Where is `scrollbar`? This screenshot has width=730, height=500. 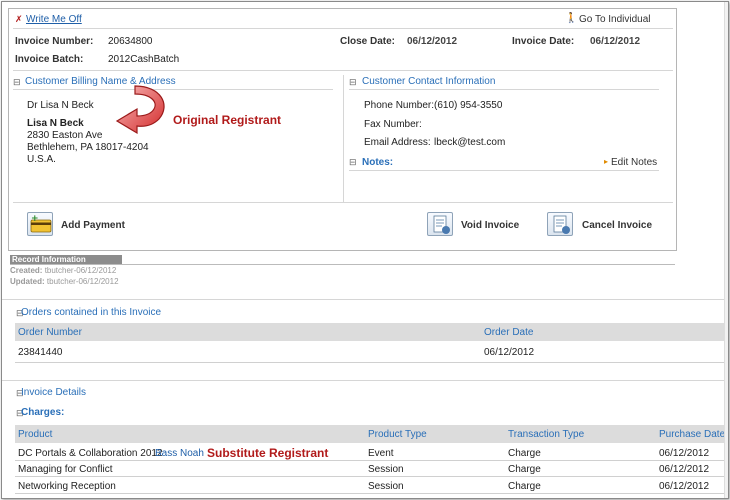 scrollbar is located at coordinates (726, 250).